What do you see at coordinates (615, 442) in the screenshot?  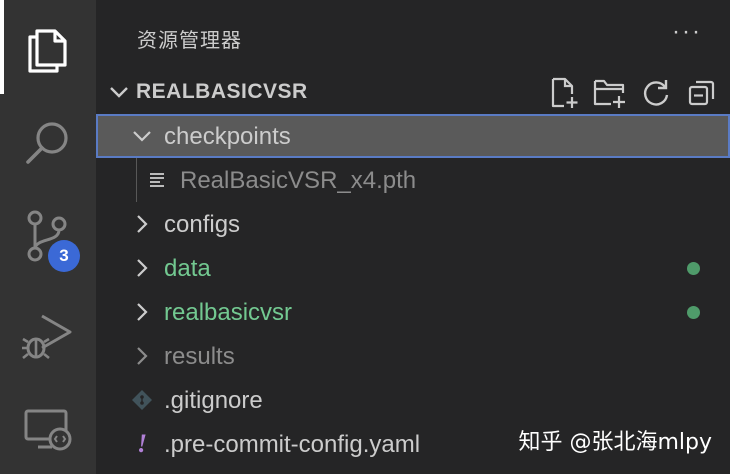 I see `watermark: 知乎 @张北海mlpy` at bounding box center [615, 442].